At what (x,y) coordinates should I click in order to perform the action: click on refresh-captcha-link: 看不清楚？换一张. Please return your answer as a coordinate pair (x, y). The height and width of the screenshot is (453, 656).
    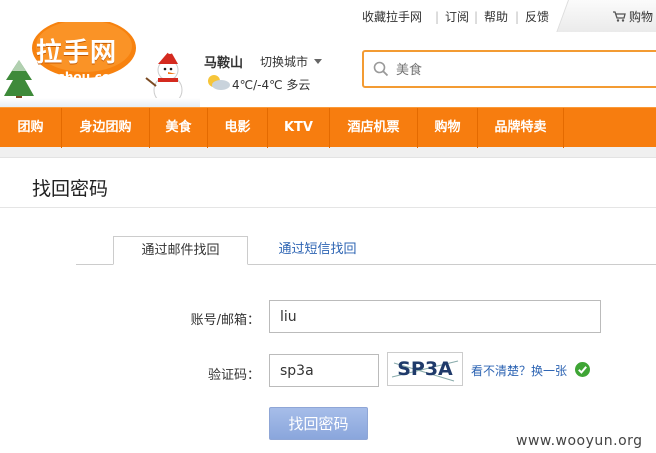
    Looking at the image, I should click on (519, 370).